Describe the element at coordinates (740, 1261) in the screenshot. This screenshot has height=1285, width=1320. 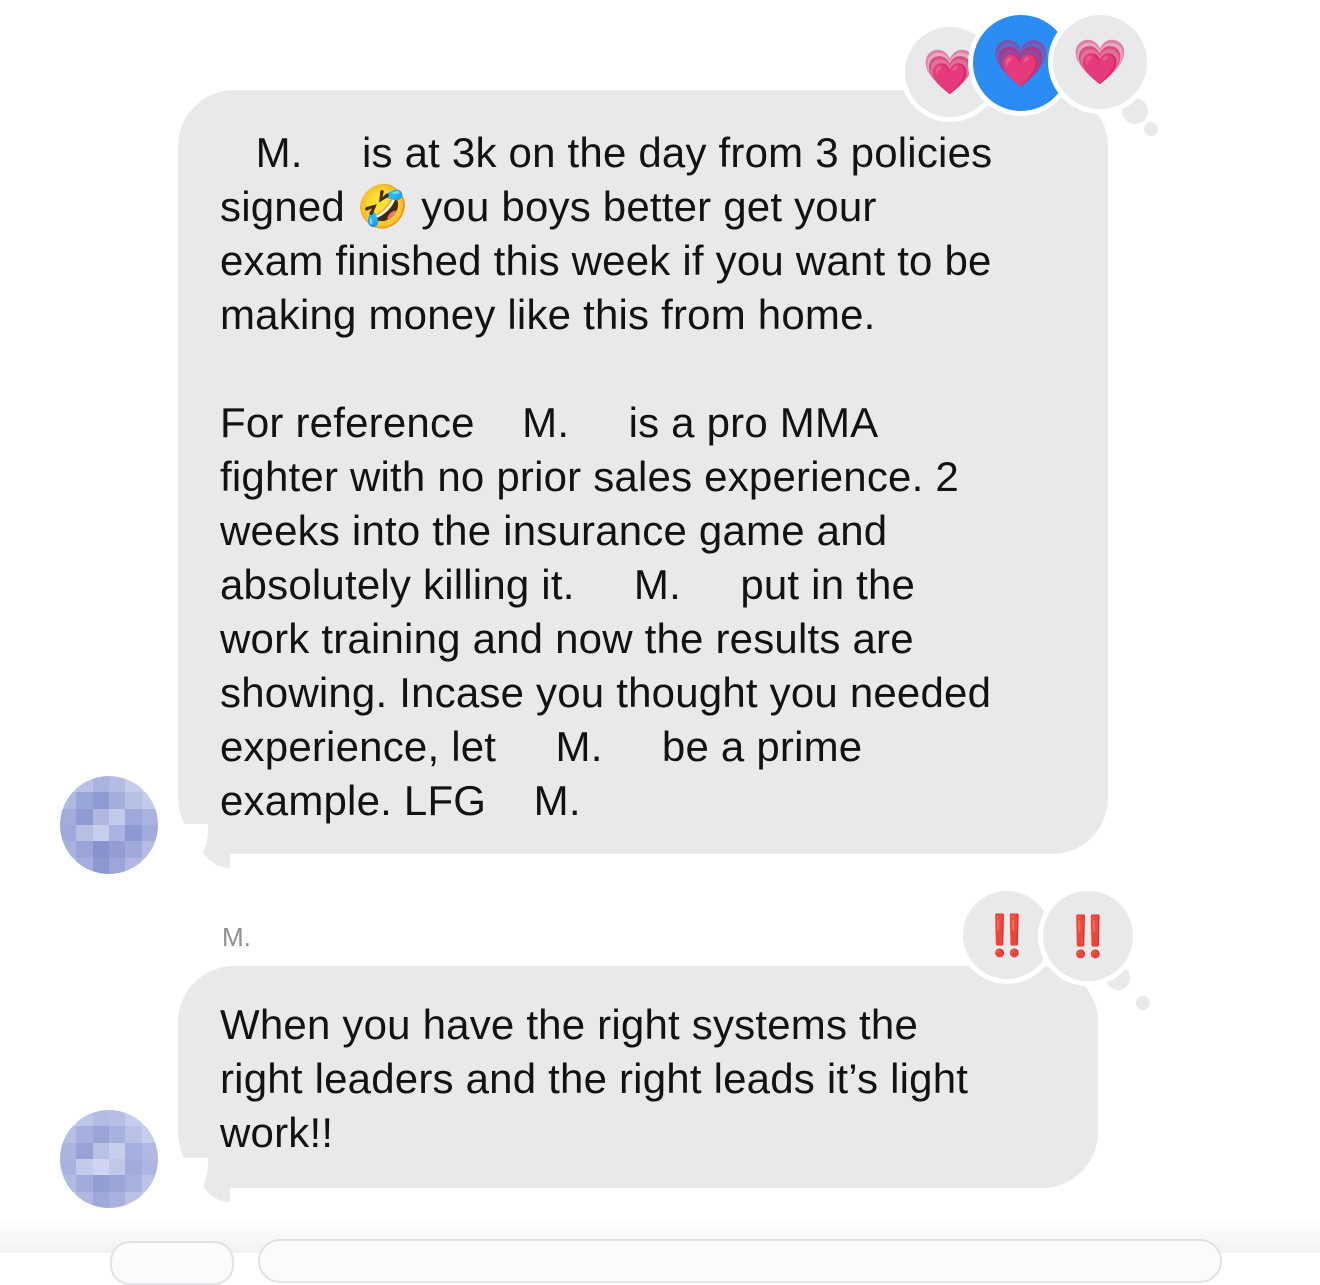
I see `message-input` at that location.